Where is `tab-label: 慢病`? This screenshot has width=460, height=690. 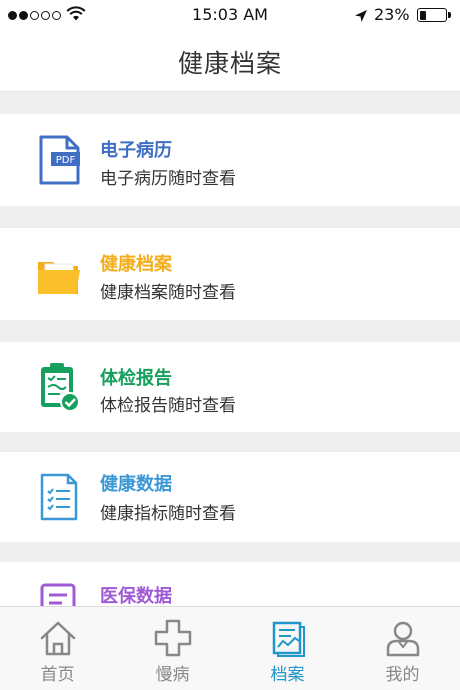
tab-label: 慢病 is located at coordinates (172, 675).